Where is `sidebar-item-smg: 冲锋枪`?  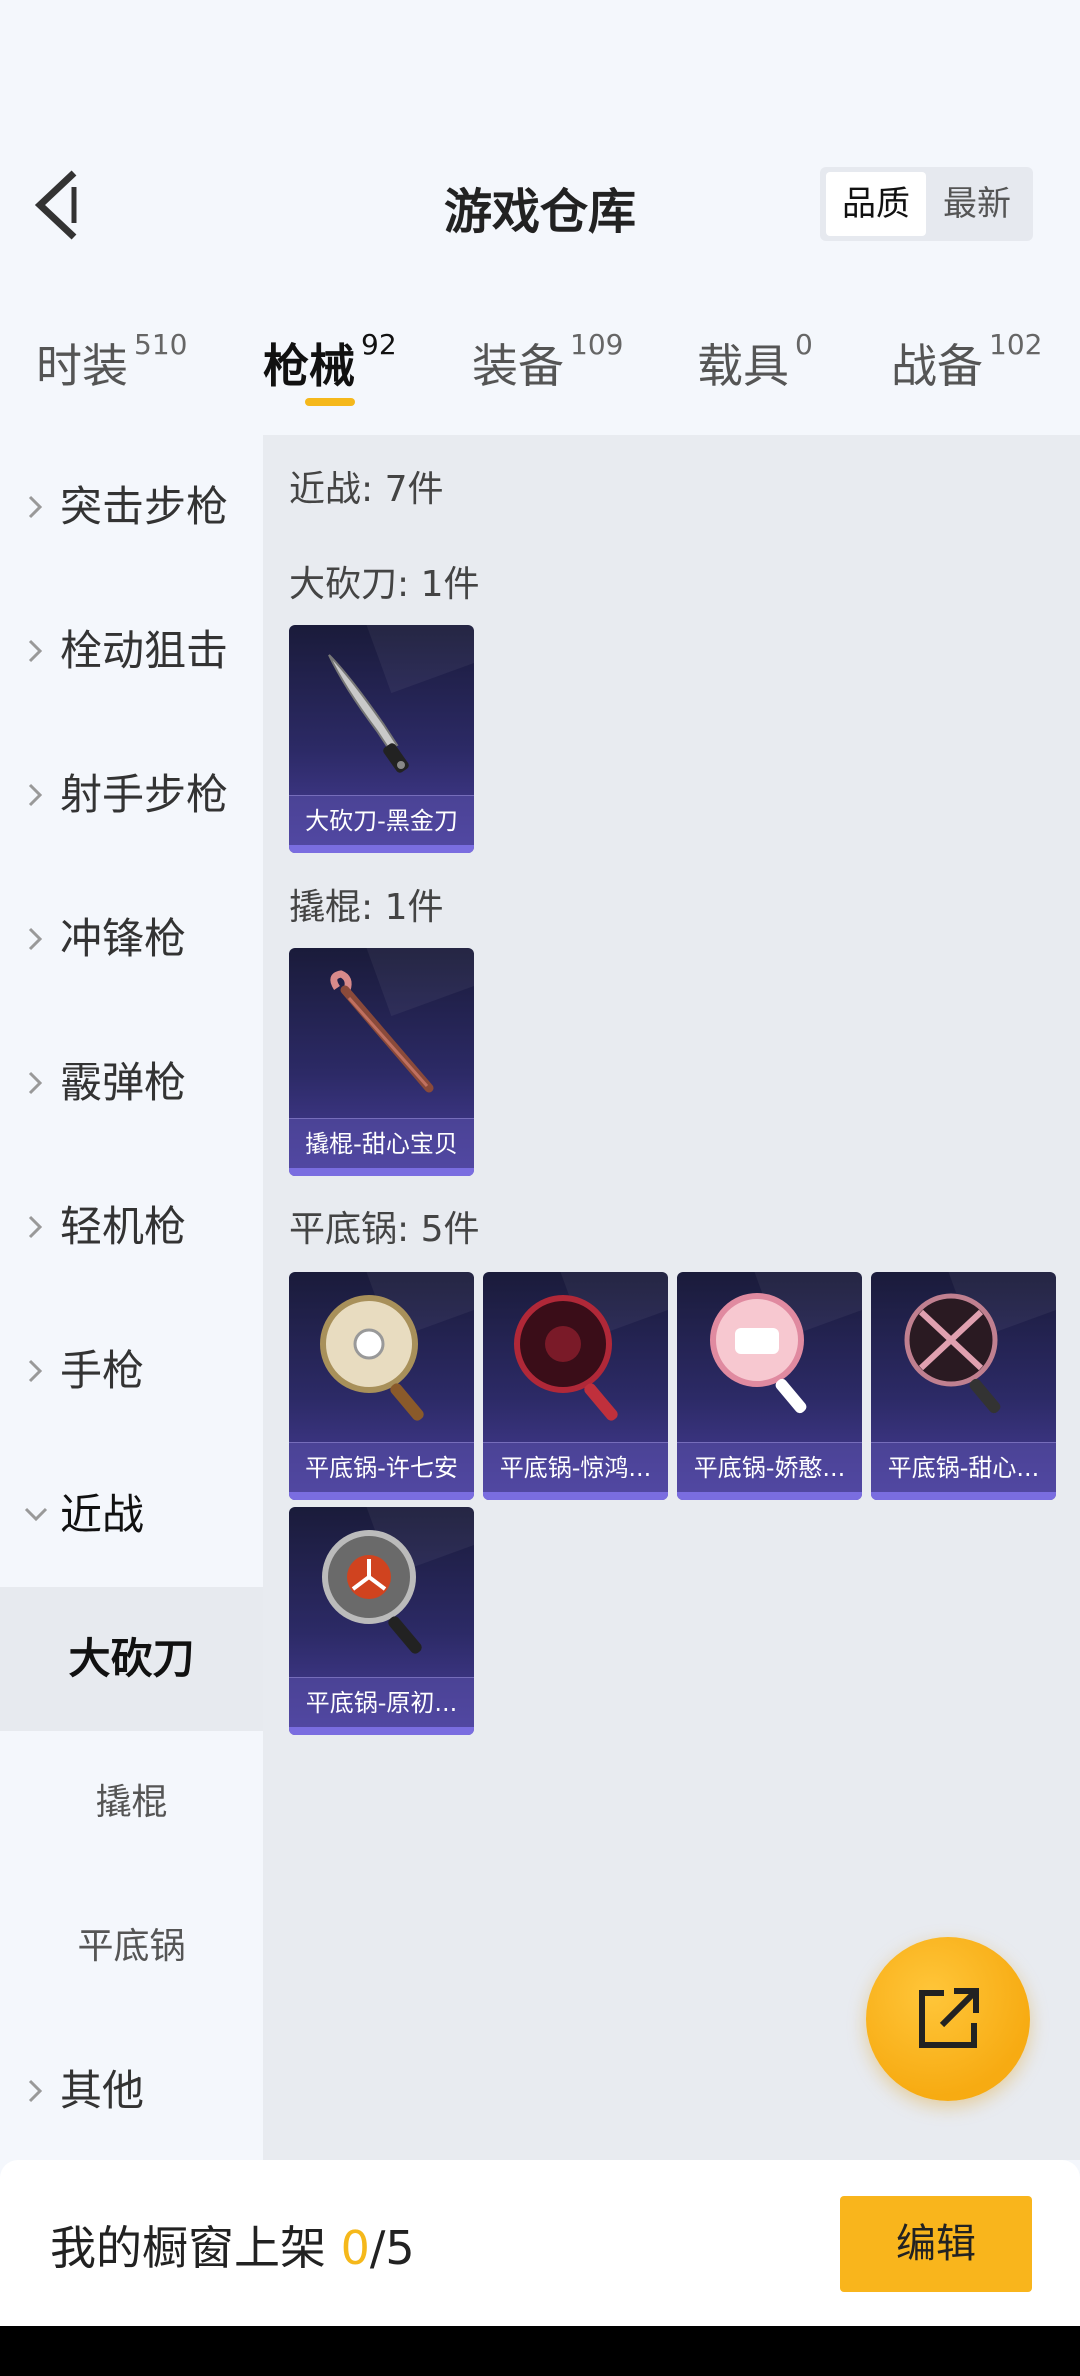 sidebar-item-smg: 冲锋枪 is located at coordinates (131, 939).